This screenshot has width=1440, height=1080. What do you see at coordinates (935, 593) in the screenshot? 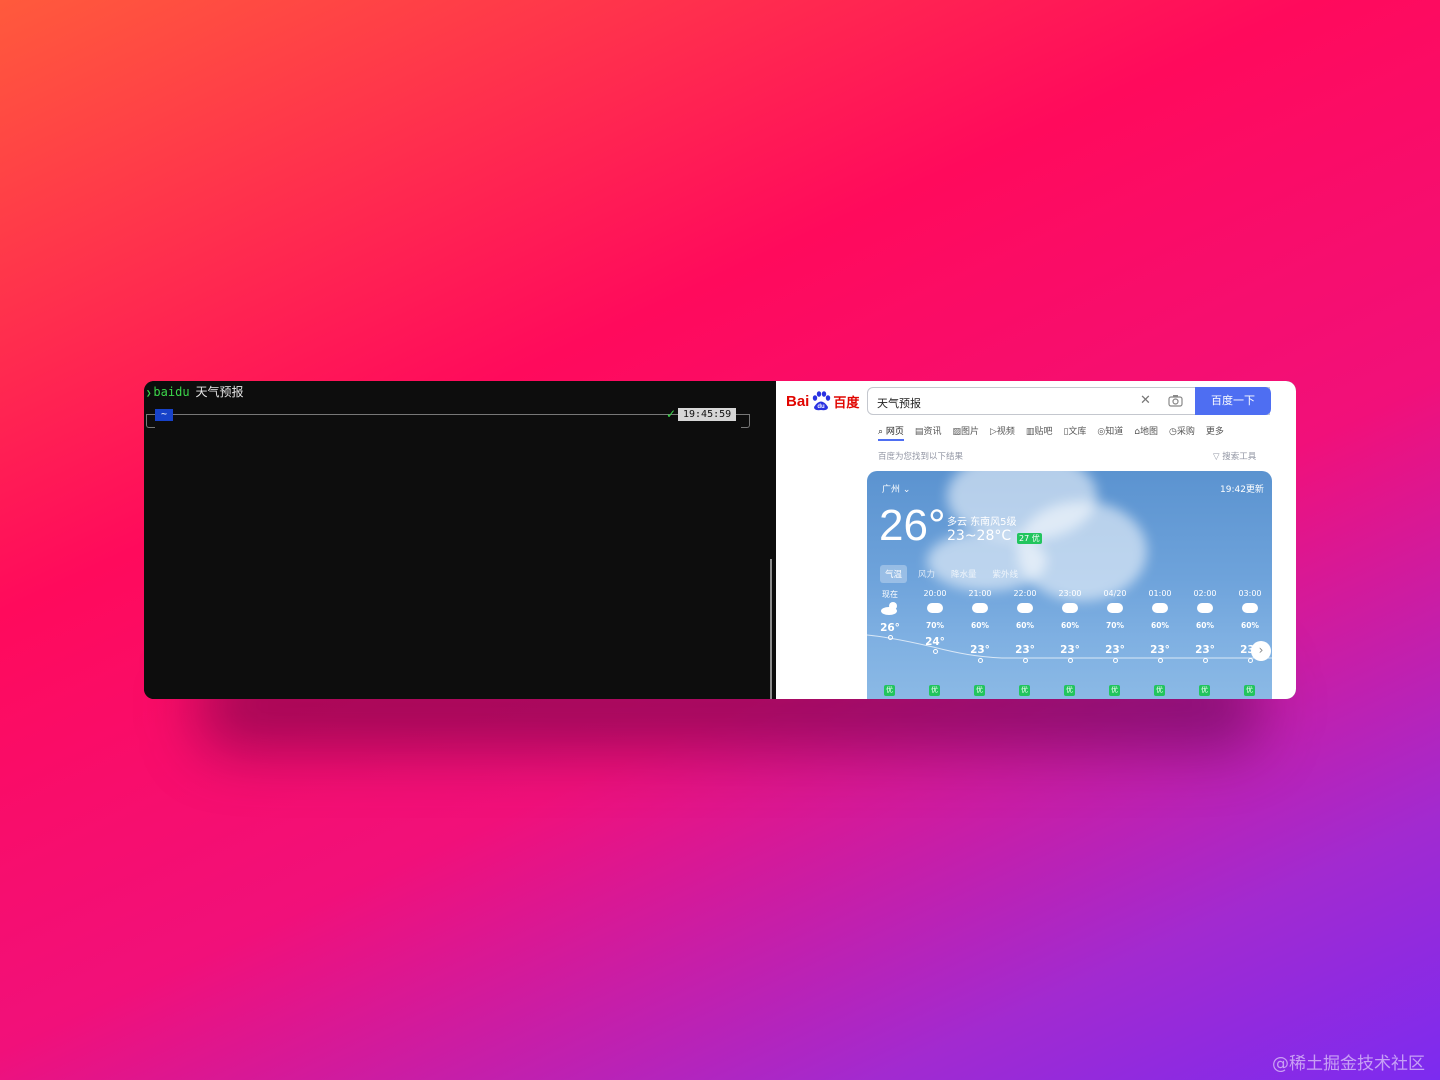
I see `hour-time: 20:00` at bounding box center [935, 593].